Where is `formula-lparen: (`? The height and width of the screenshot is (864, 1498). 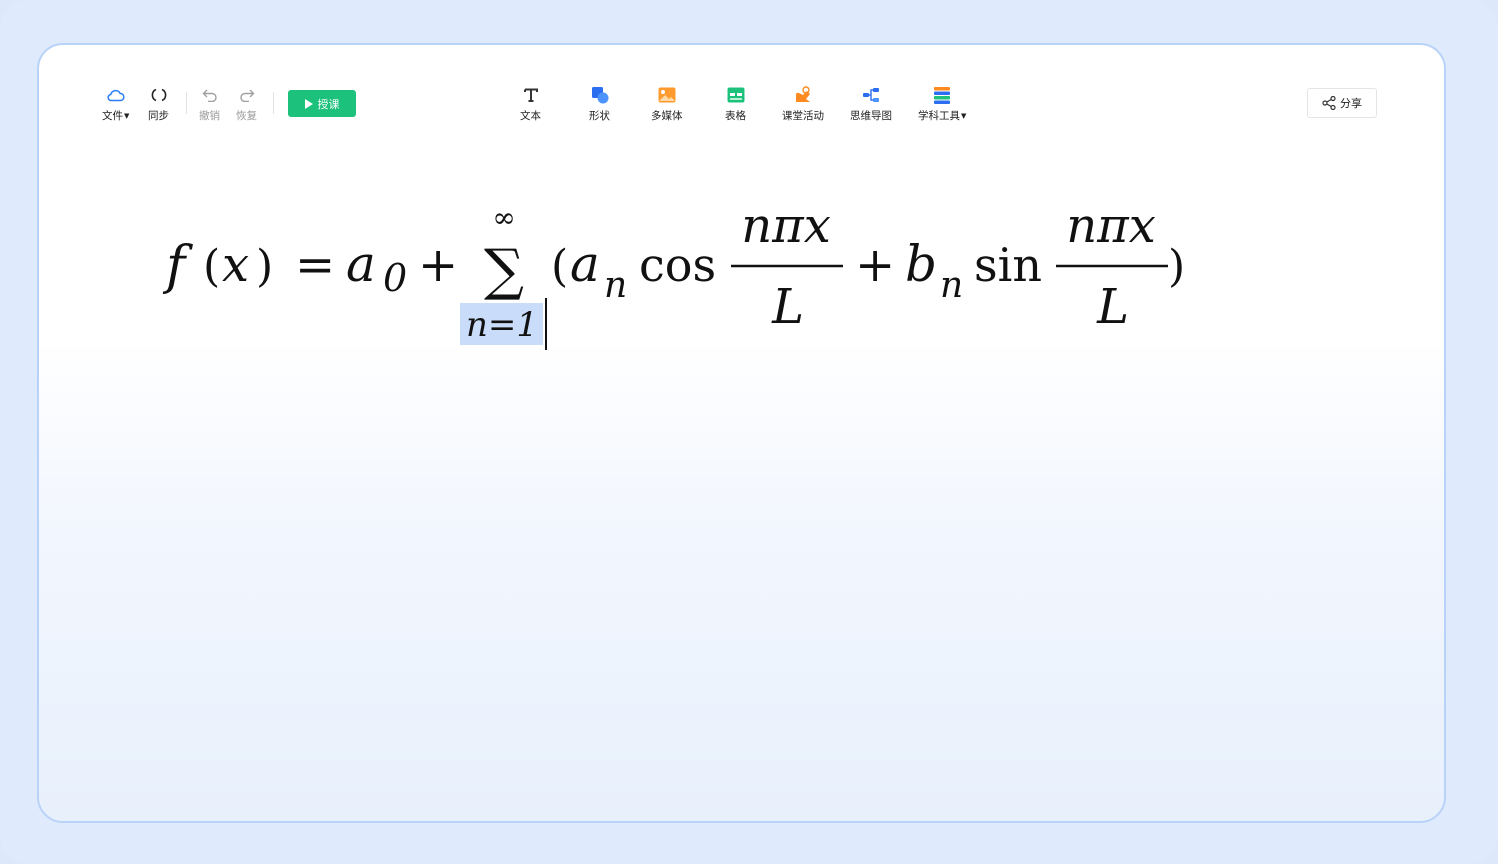 formula-lparen: ( is located at coordinates (559, 266).